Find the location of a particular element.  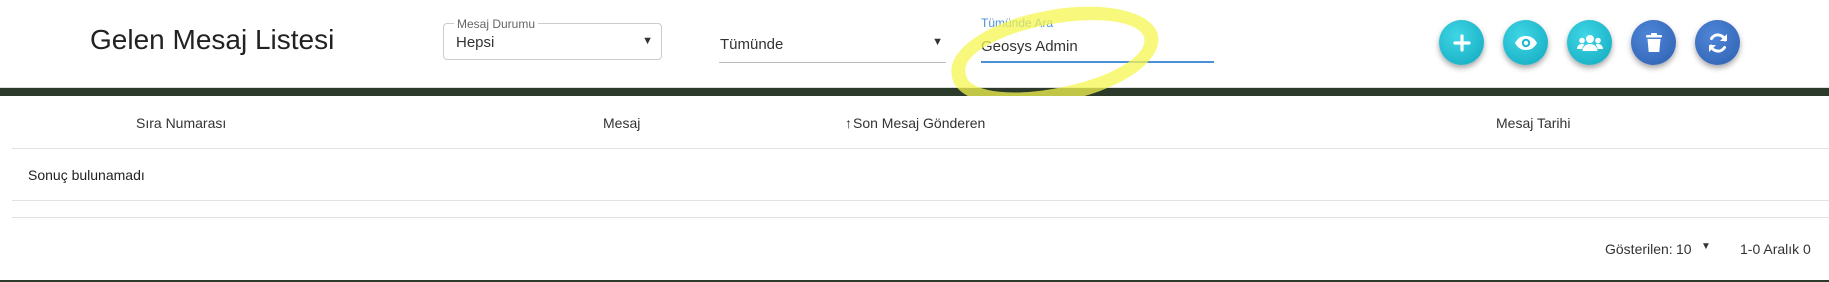

eye-icon is located at coordinates (1525, 42).